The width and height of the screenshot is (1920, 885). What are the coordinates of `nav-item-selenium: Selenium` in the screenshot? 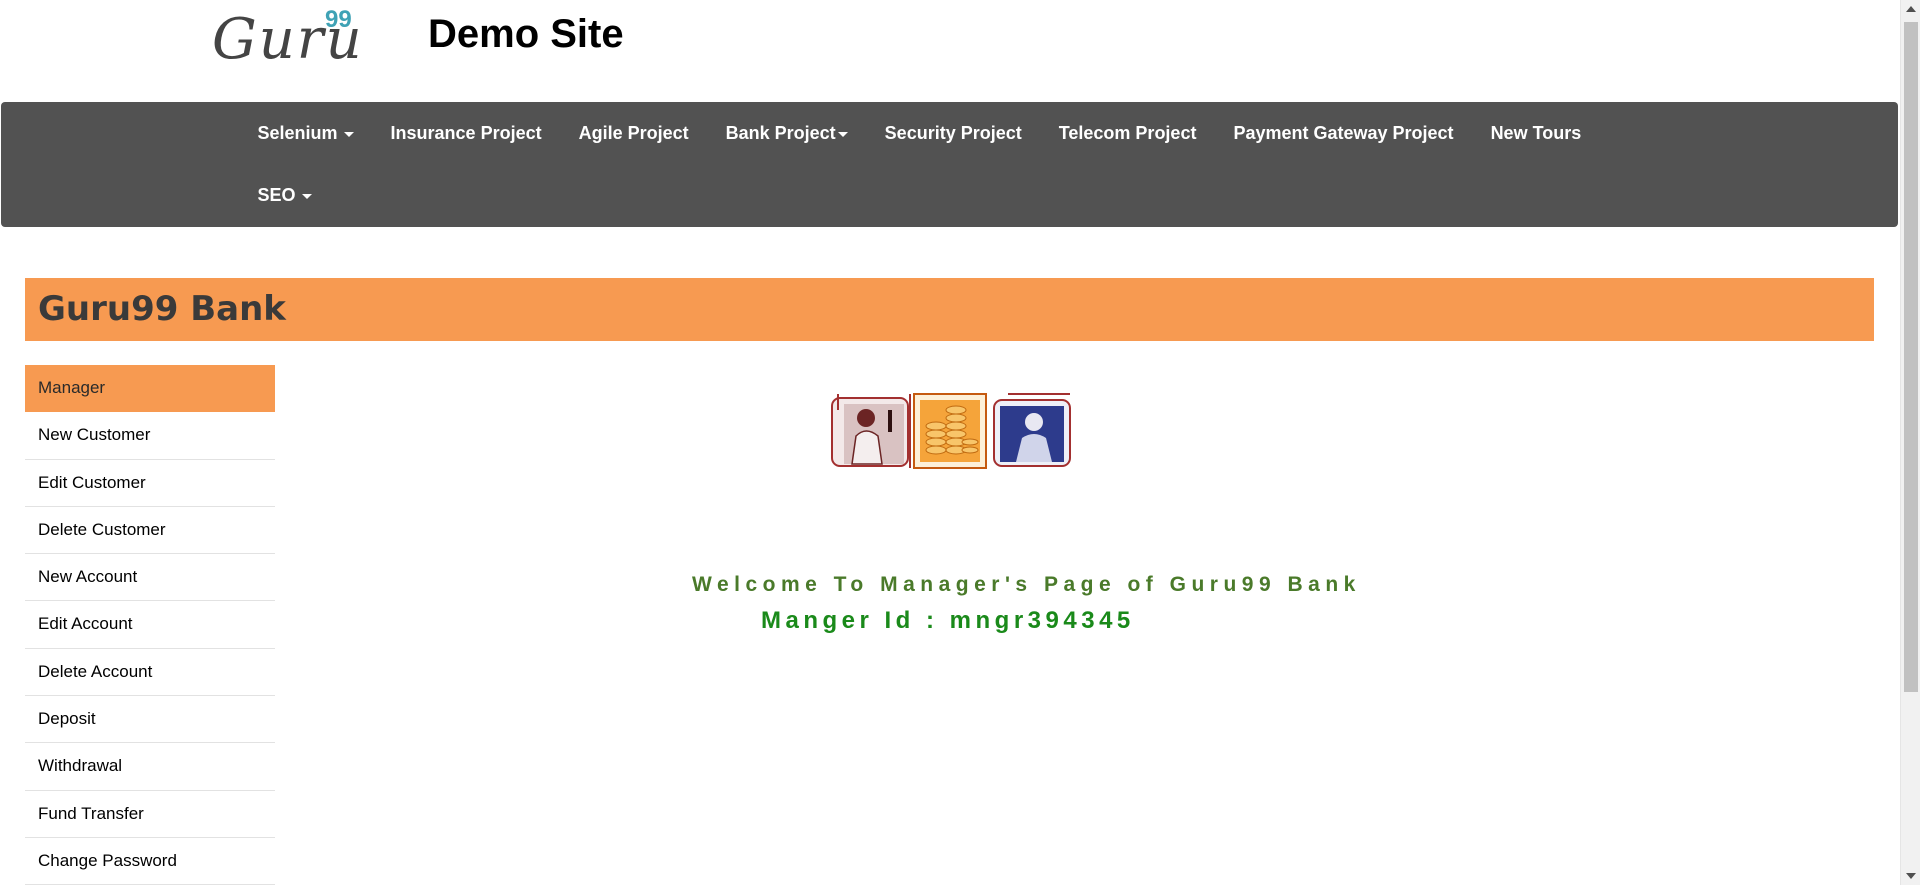 It's located at (305, 133).